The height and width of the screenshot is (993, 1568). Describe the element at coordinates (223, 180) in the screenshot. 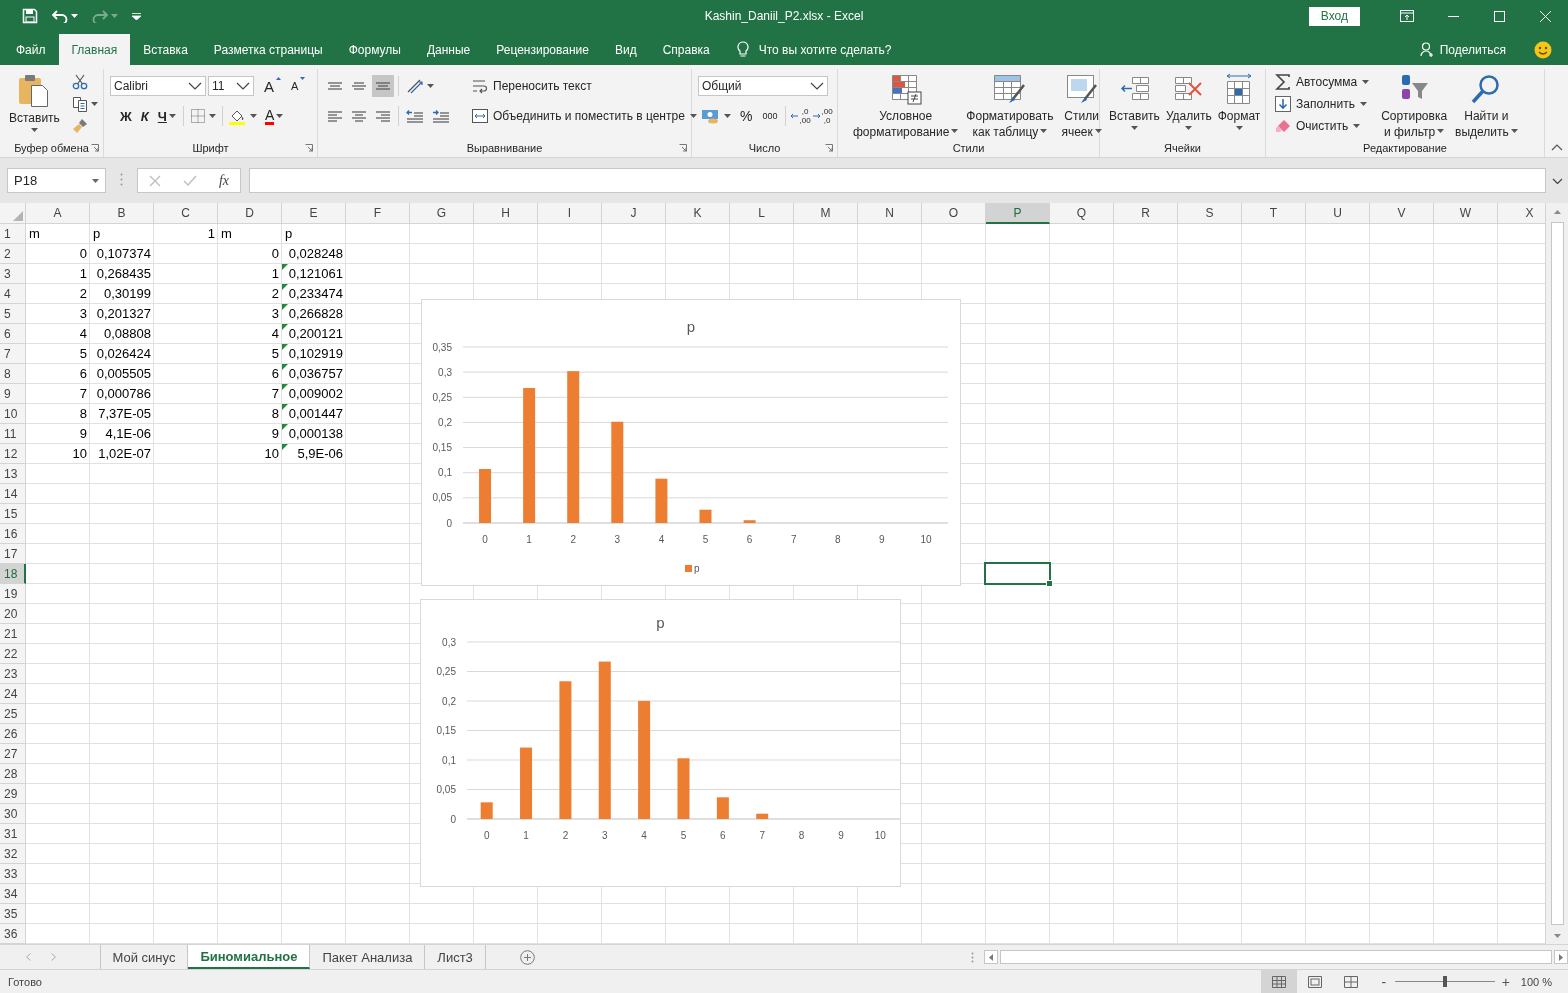

I see `insert-function-button: fx` at that location.